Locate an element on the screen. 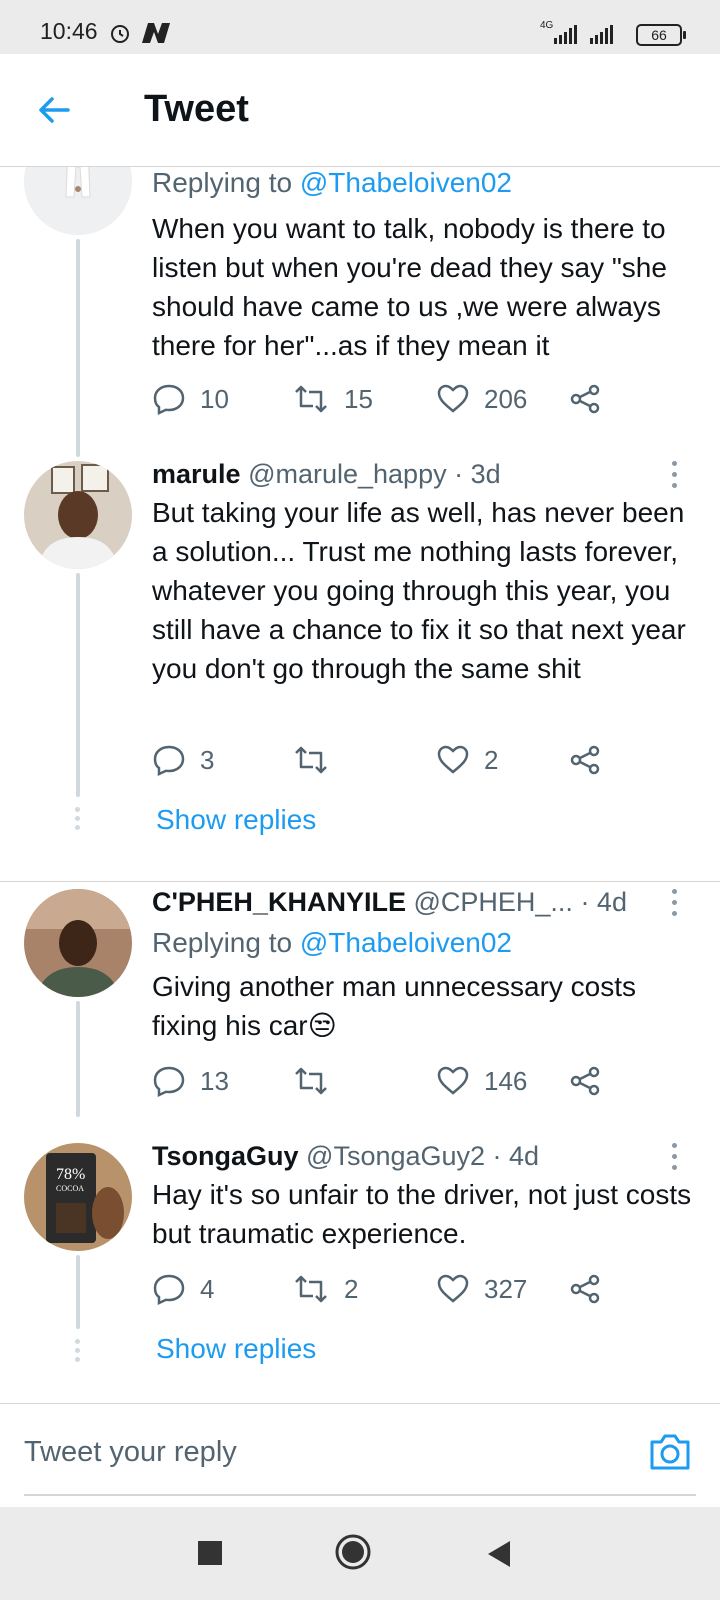 The height and width of the screenshot is (1600, 720). reply-input: Tweet your reply is located at coordinates (130, 1452).